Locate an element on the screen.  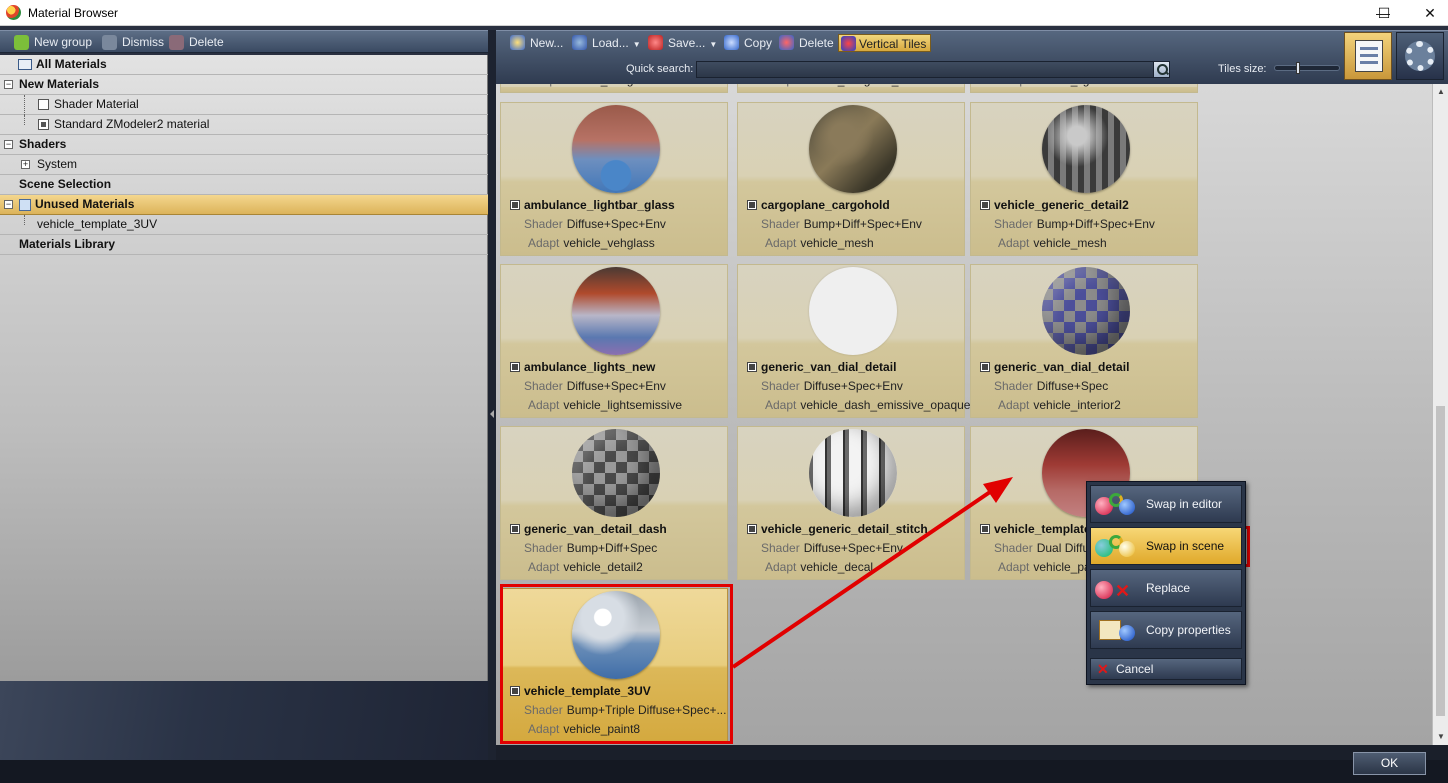
scroll-up-icon: ▲ is located at coordinates (1440, 92).